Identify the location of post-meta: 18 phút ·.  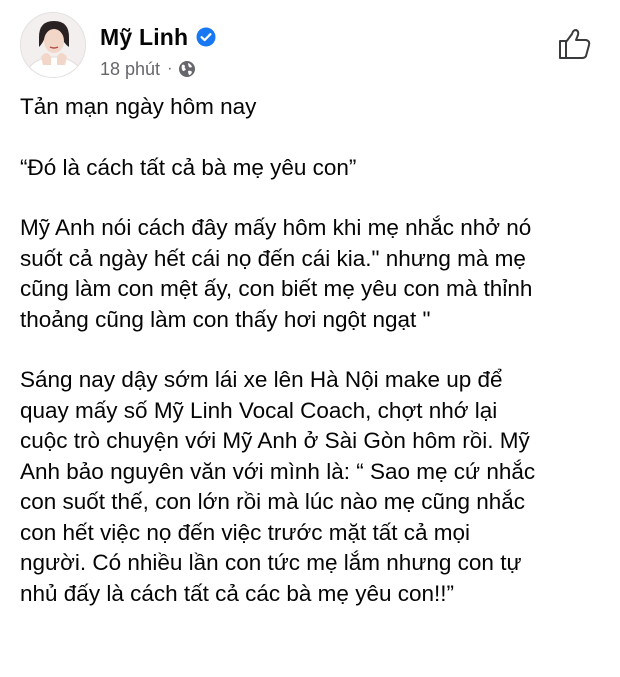
(148, 69).